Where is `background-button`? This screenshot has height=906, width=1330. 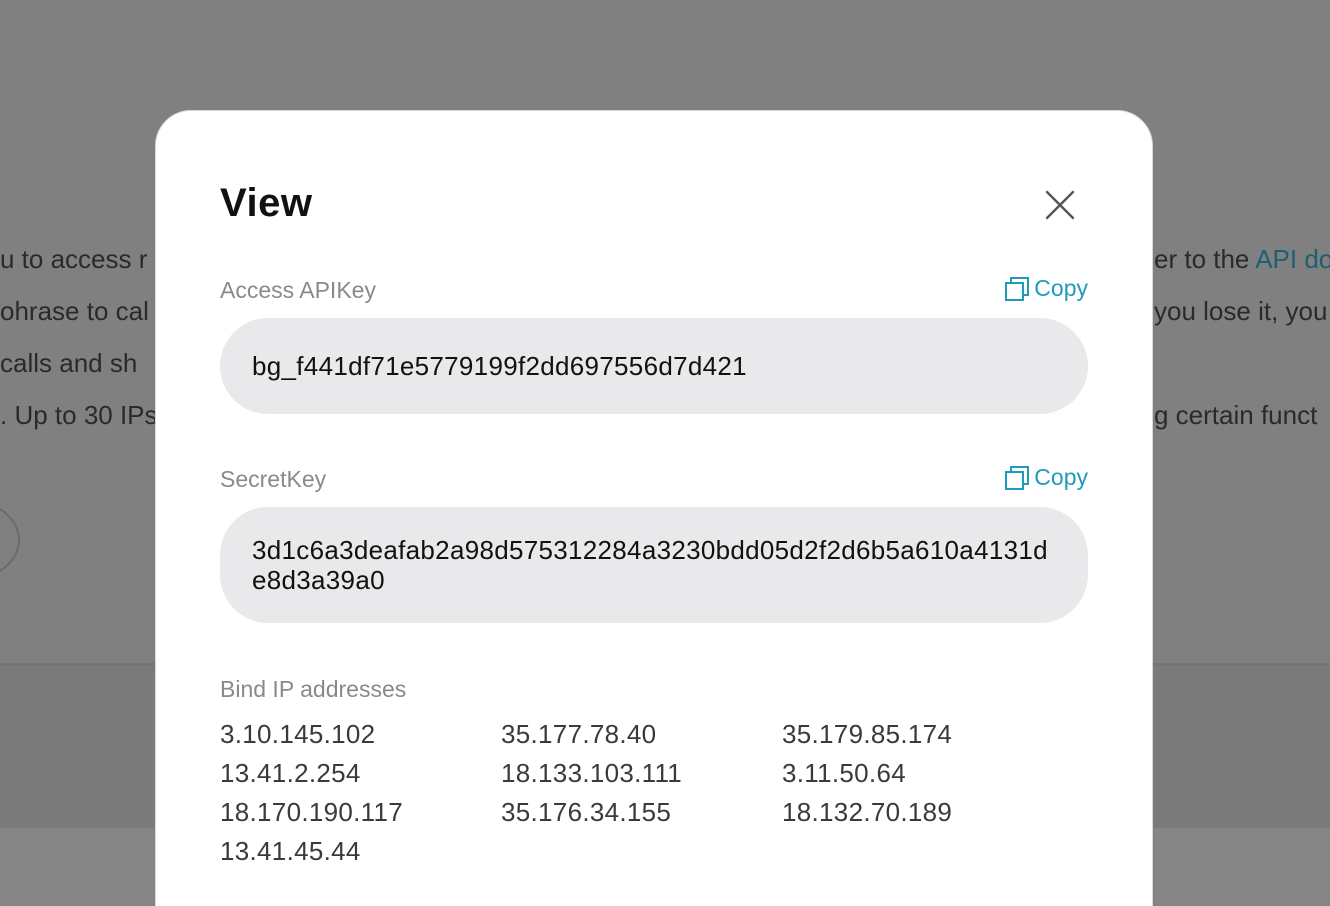 background-button is located at coordinates (10, 540).